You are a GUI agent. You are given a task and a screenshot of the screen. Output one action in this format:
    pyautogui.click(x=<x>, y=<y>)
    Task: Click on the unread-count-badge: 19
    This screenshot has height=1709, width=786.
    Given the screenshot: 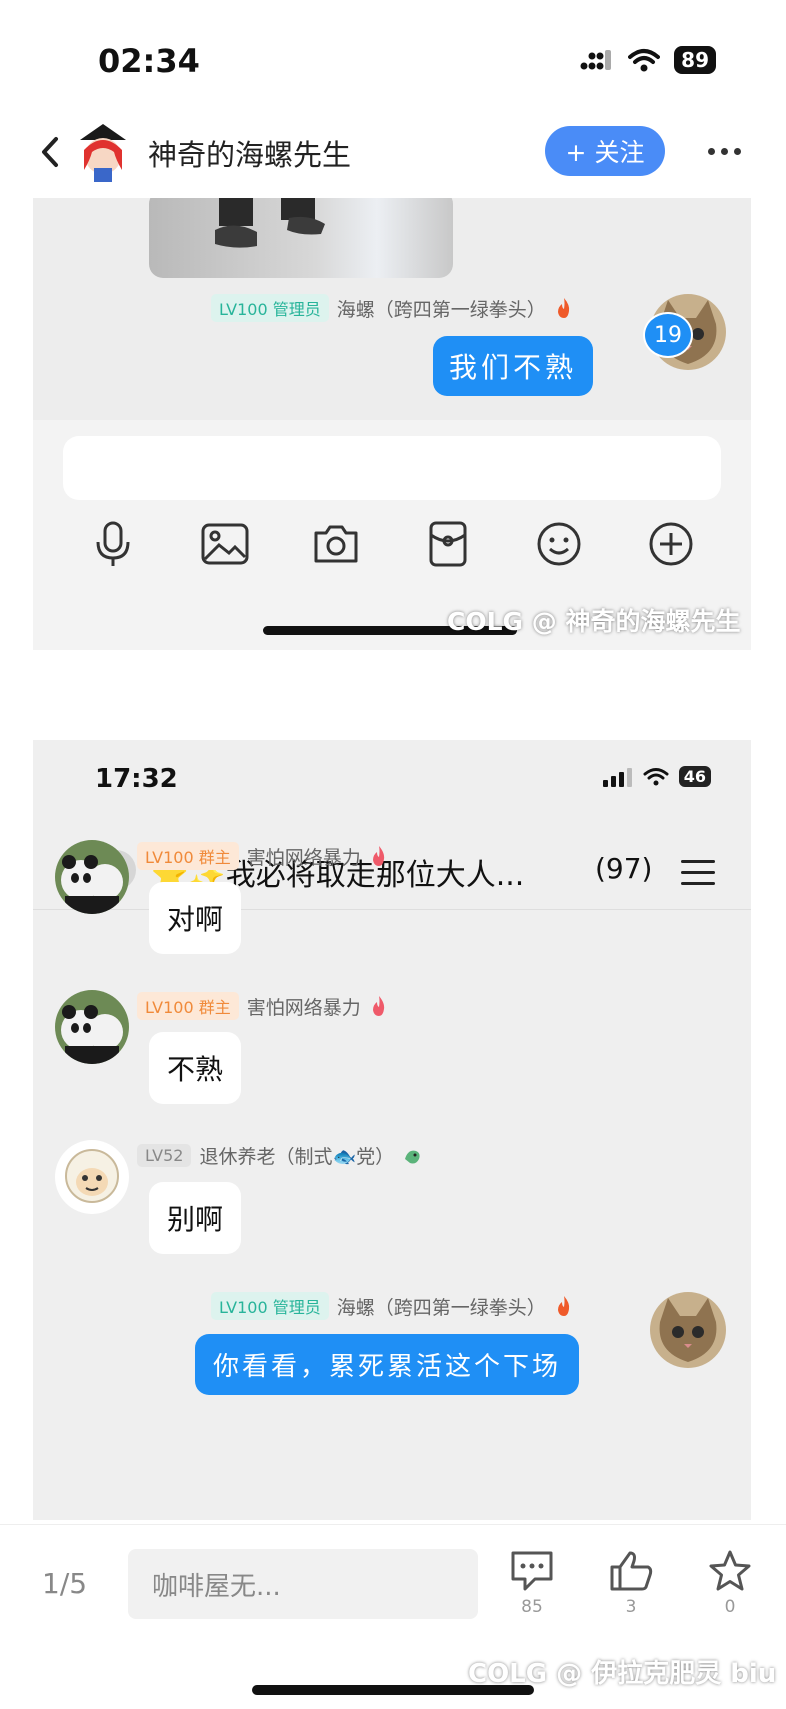 What is the action you would take?
    pyautogui.click(x=668, y=335)
    